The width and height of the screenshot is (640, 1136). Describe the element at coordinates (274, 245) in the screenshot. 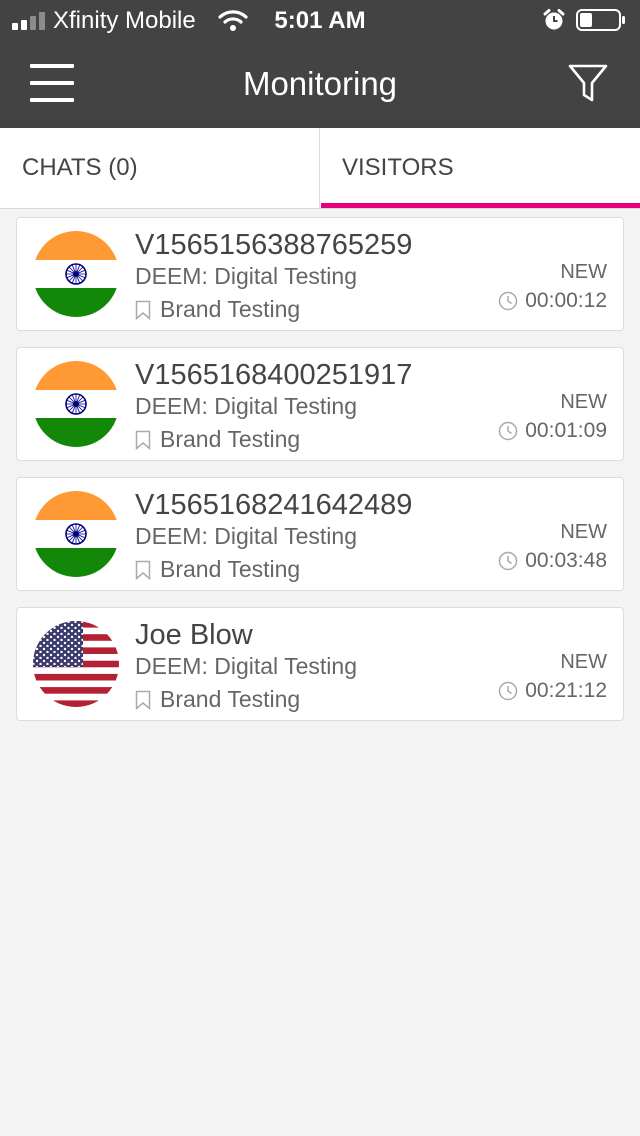

I see `visitor-name: V1565156388765259` at that location.